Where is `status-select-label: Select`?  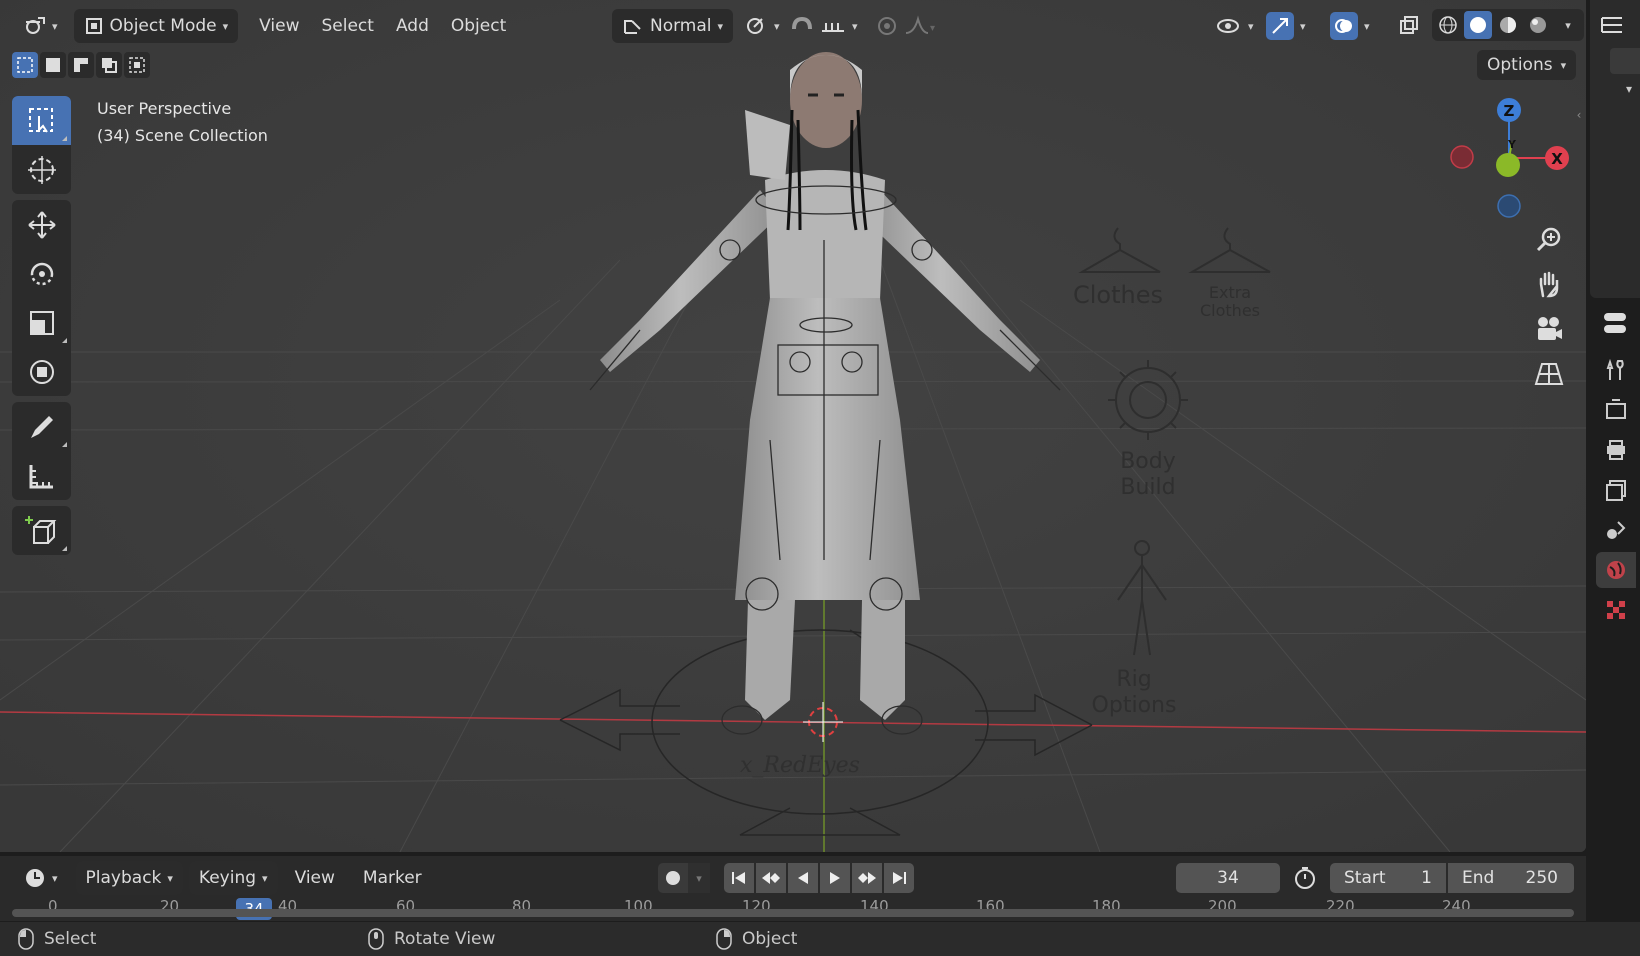
status-select-label: Select is located at coordinates (70, 939).